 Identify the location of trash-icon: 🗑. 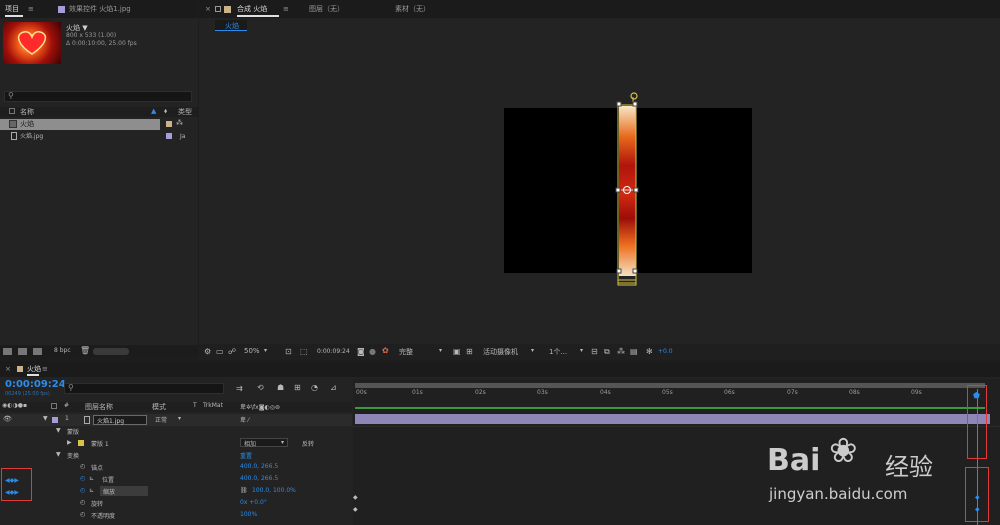
(85, 350).